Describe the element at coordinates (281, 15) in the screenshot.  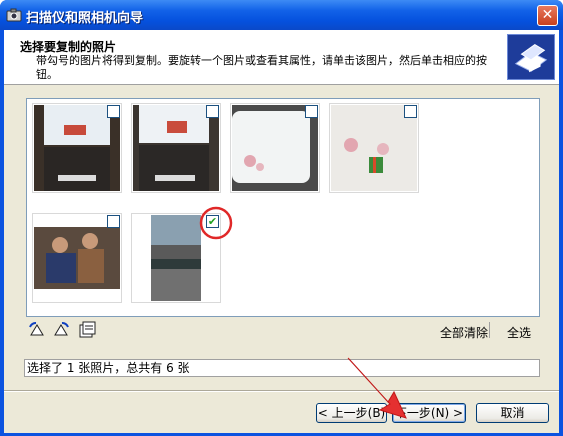
I see `title-bar: 扫描仪和照相机向导 ✕` at that location.